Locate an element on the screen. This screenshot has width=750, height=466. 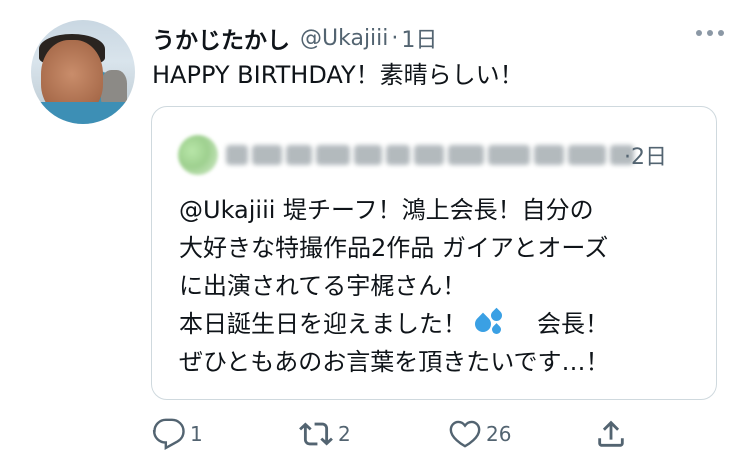
reply-count: 1 is located at coordinates (196, 434).